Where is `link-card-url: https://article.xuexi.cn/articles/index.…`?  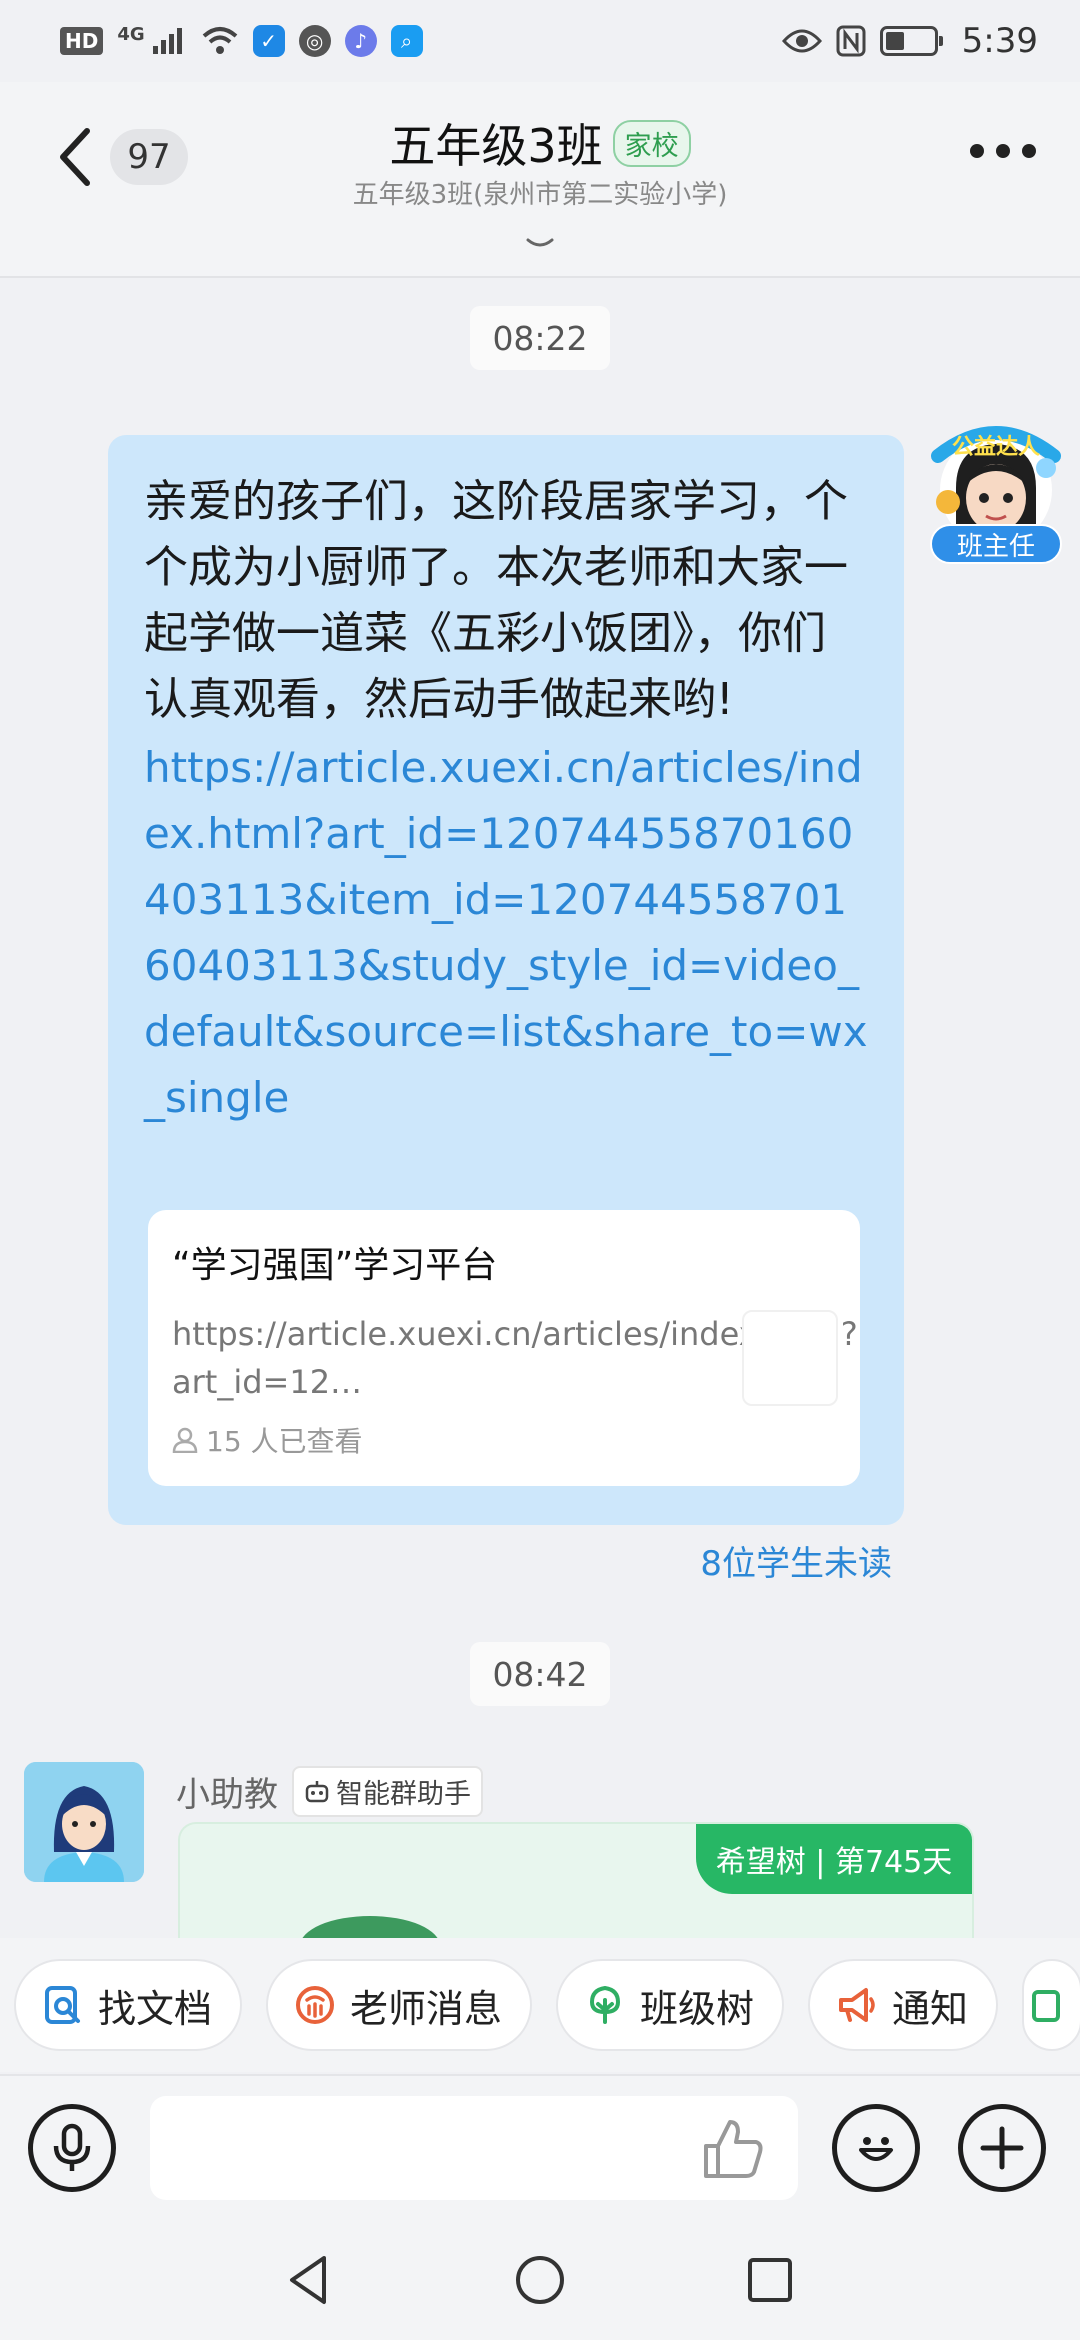 link-card-url: https://article.xuexi.cn/articles/index.… is located at coordinates (515, 1358).